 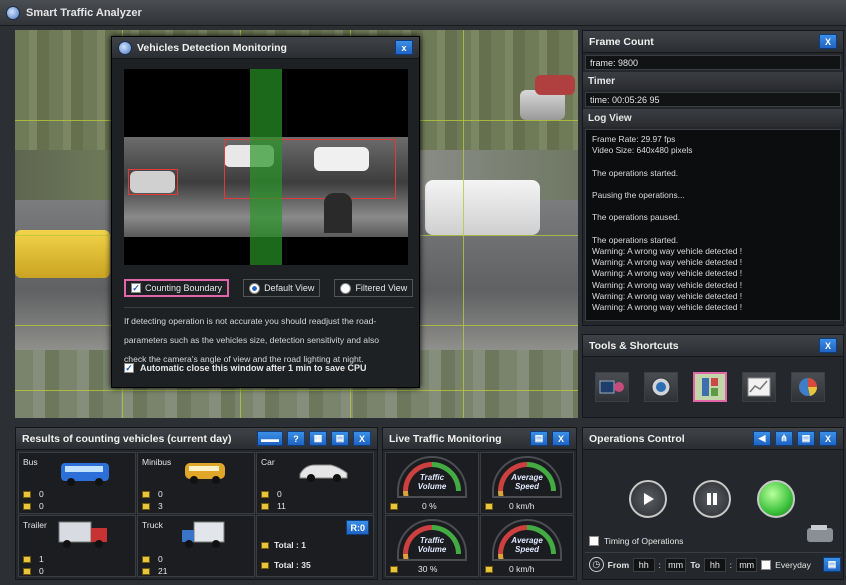 What do you see at coordinates (177, 288) in the screenshot?
I see `counting-boundary-toggle: ✓ Counting Boundary` at bounding box center [177, 288].